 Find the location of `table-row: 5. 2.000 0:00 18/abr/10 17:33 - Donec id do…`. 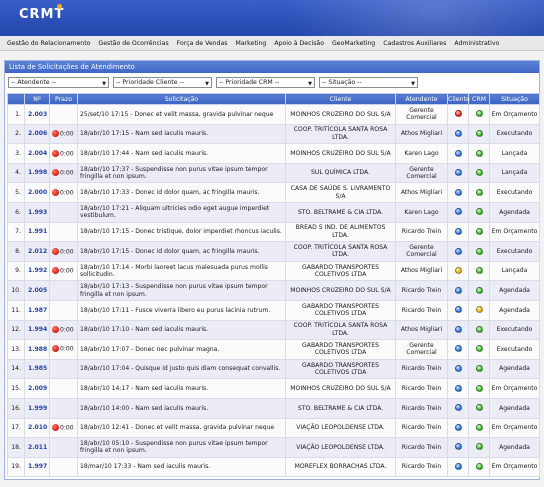

table-row: 5. 2.000 0:00 18/abr/10 17:33 - Donec id do… is located at coordinates (273, 192).